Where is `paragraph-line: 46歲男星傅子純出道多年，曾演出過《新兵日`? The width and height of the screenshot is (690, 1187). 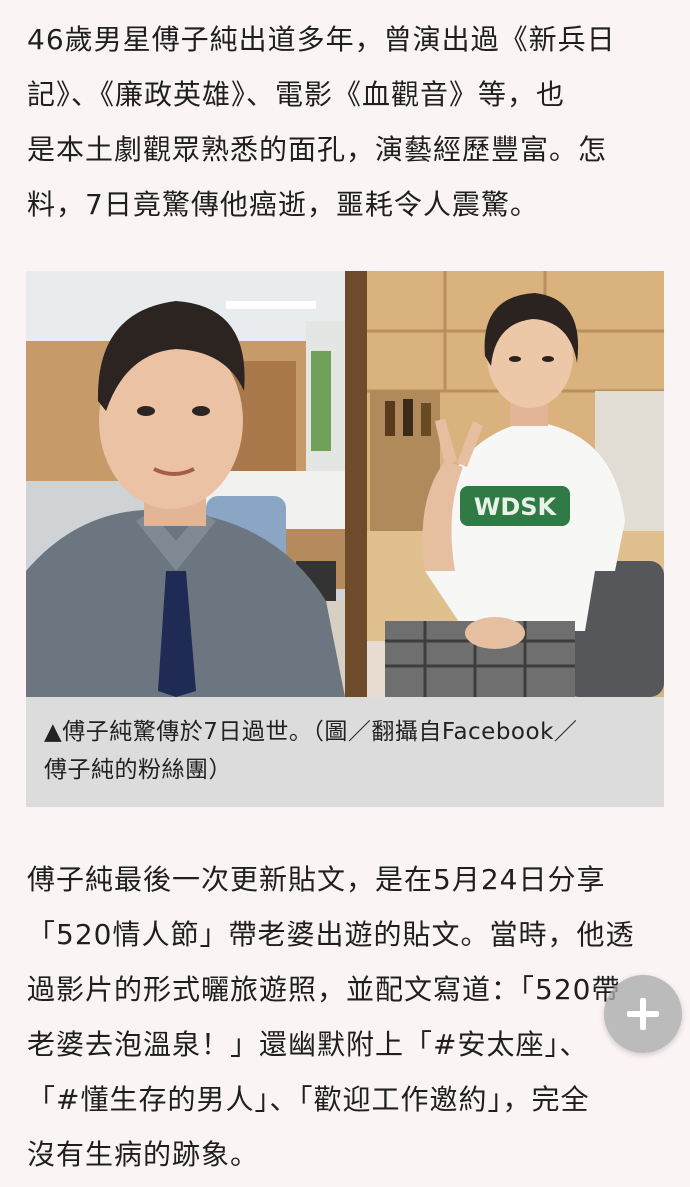
paragraph-line: 46歲男星傅子純出道多年，曾演出過《新兵日 is located at coordinates (321, 39).